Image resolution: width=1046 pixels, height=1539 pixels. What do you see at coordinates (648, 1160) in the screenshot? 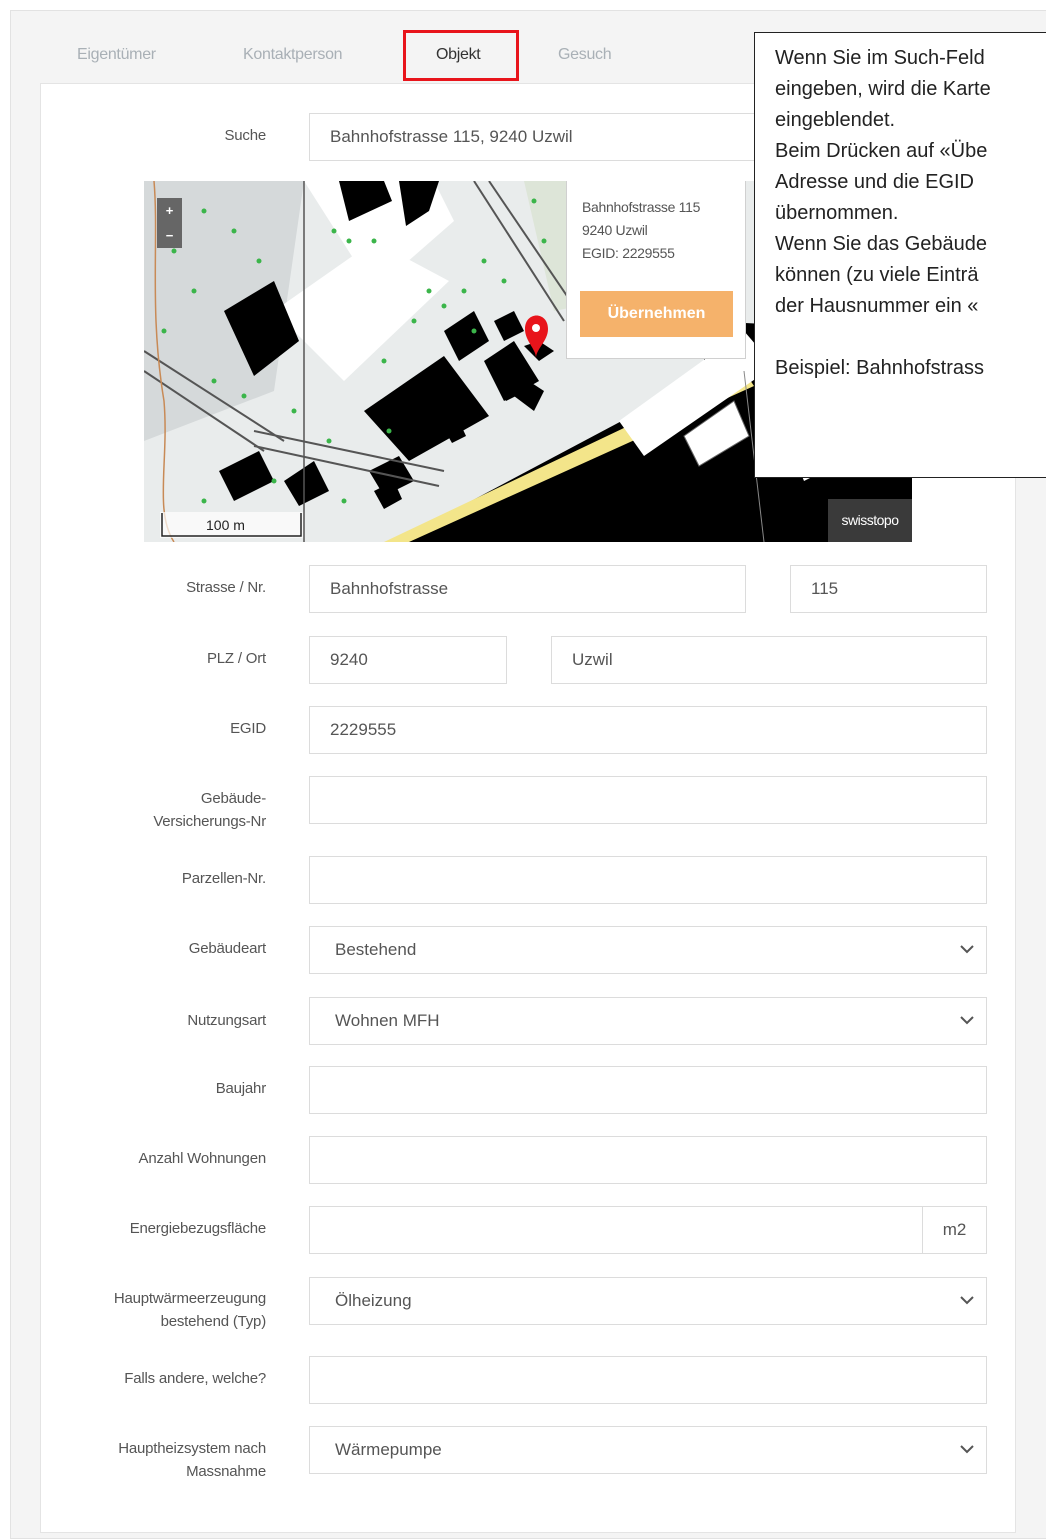
I see `apartments-input` at bounding box center [648, 1160].